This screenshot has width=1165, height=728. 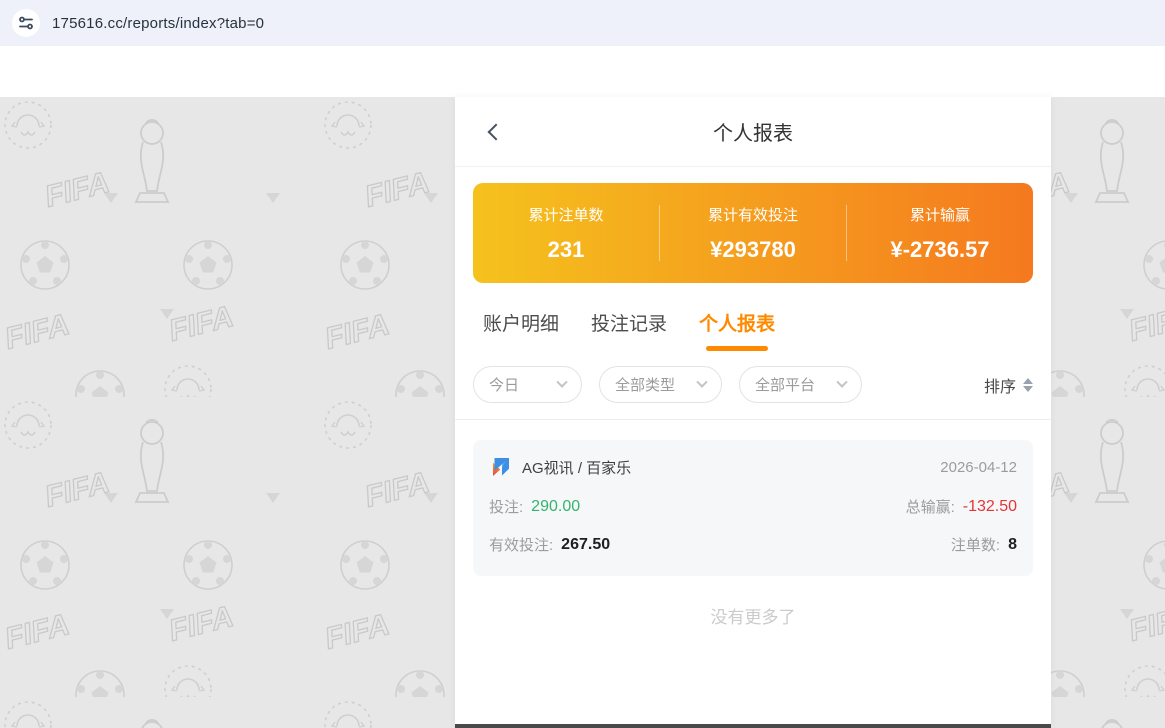 I want to click on stat-value: ¥293780, so click(x=753, y=249).